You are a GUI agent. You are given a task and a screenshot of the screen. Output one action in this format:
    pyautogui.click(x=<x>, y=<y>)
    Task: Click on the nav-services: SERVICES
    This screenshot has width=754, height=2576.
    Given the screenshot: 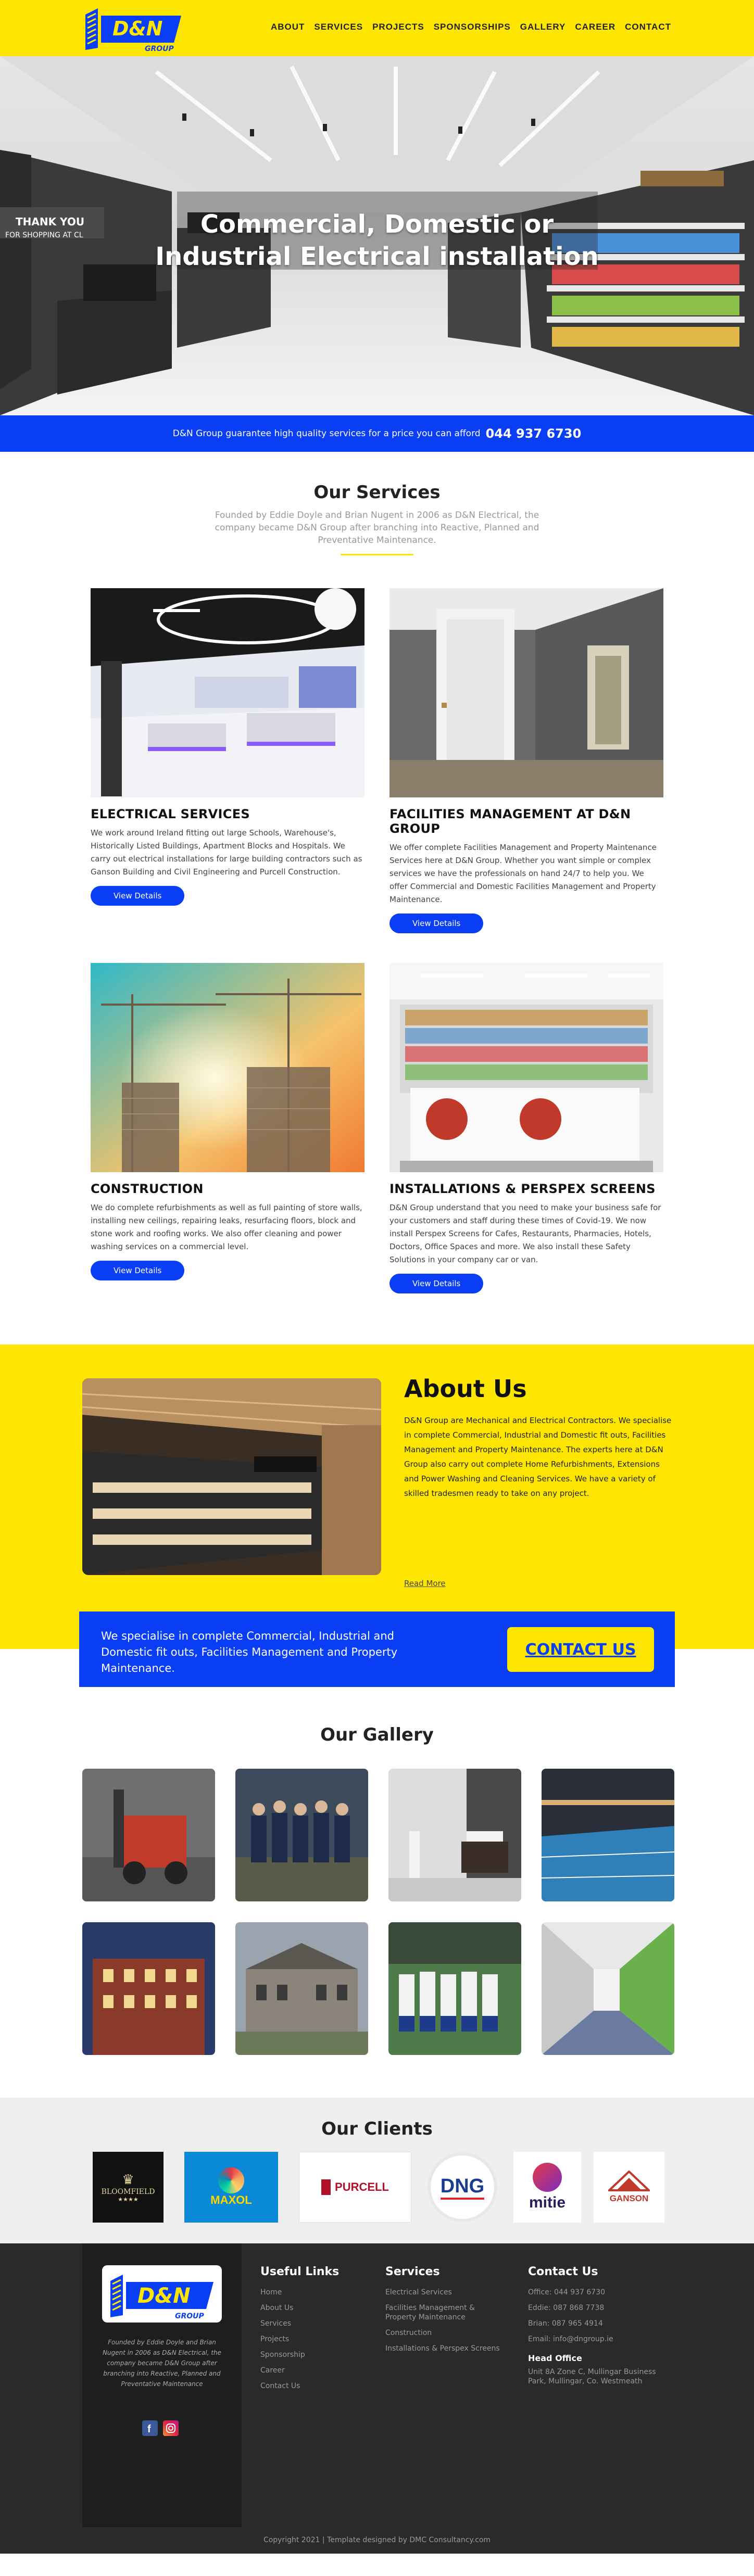 What is the action you would take?
    pyautogui.click(x=338, y=27)
    